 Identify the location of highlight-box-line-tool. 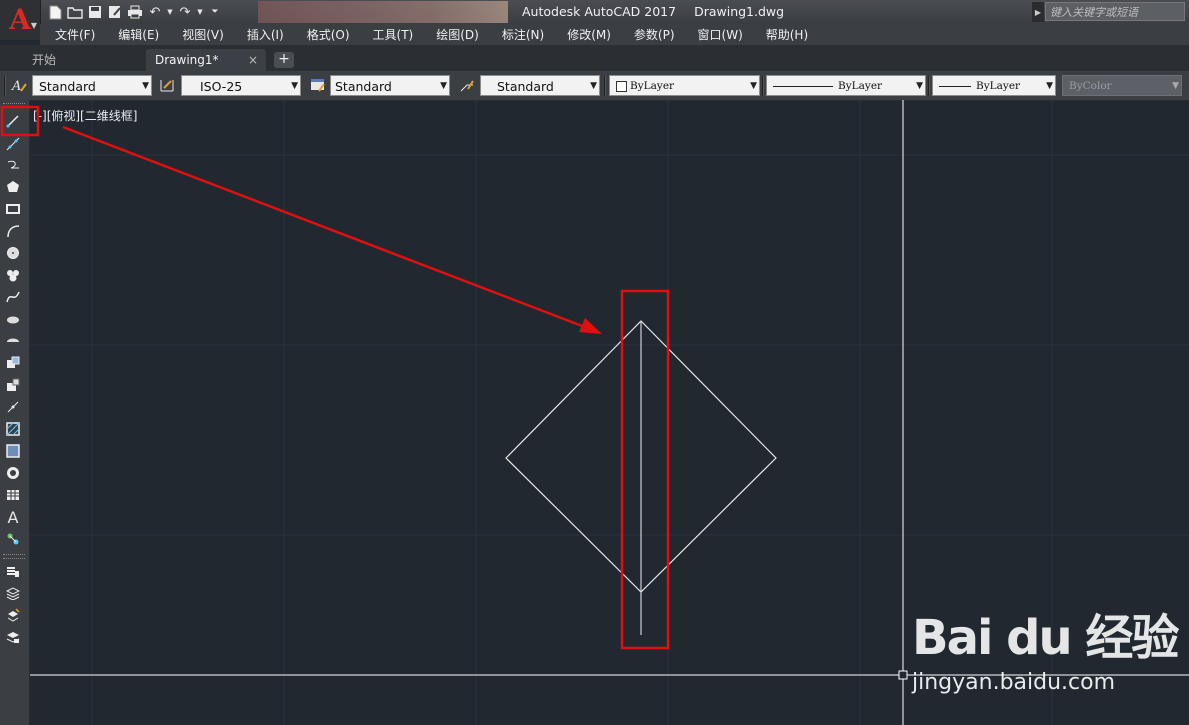
(20, 121).